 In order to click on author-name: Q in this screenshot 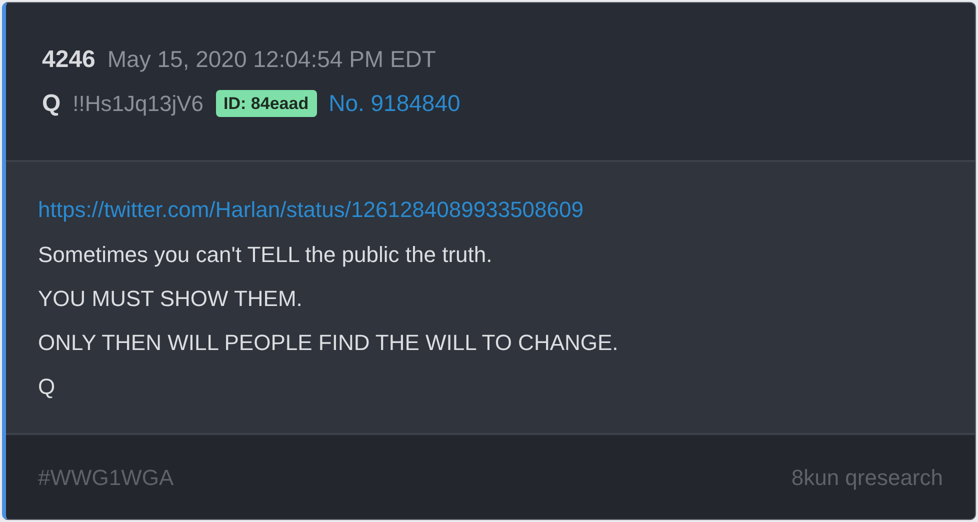, I will do `click(51, 103)`.